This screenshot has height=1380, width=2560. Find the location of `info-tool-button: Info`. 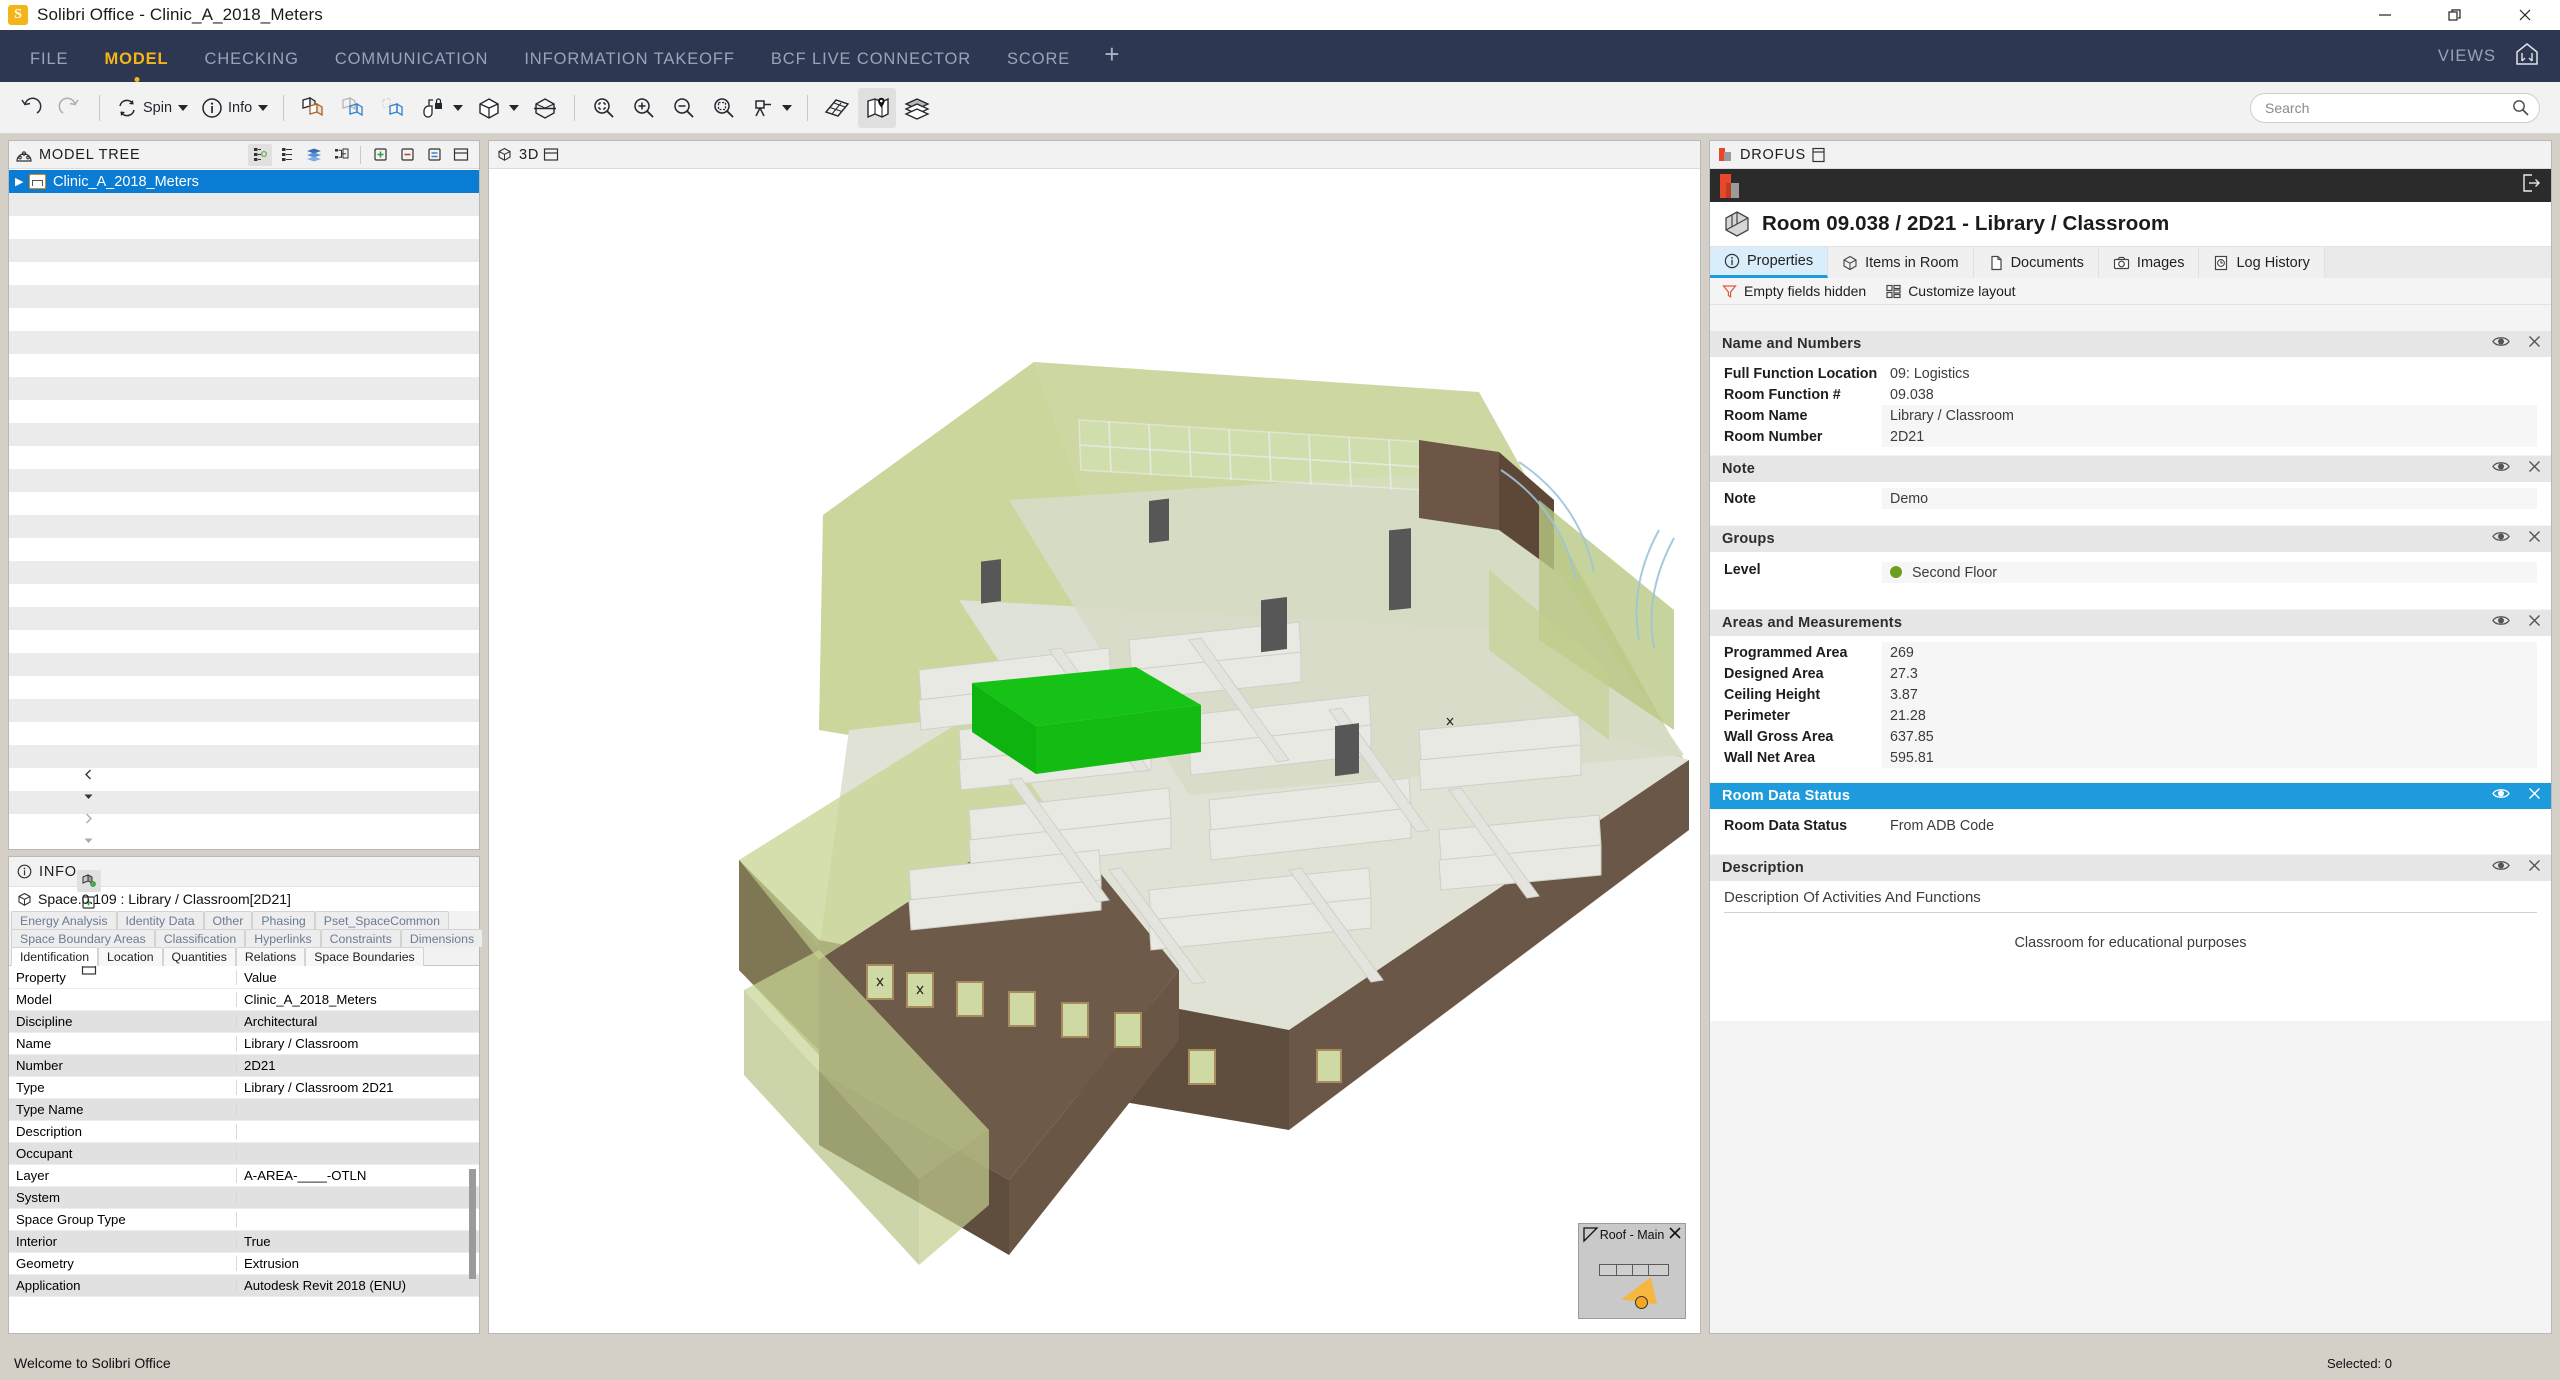

info-tool-button: Info is located at coordinates (234, 108).